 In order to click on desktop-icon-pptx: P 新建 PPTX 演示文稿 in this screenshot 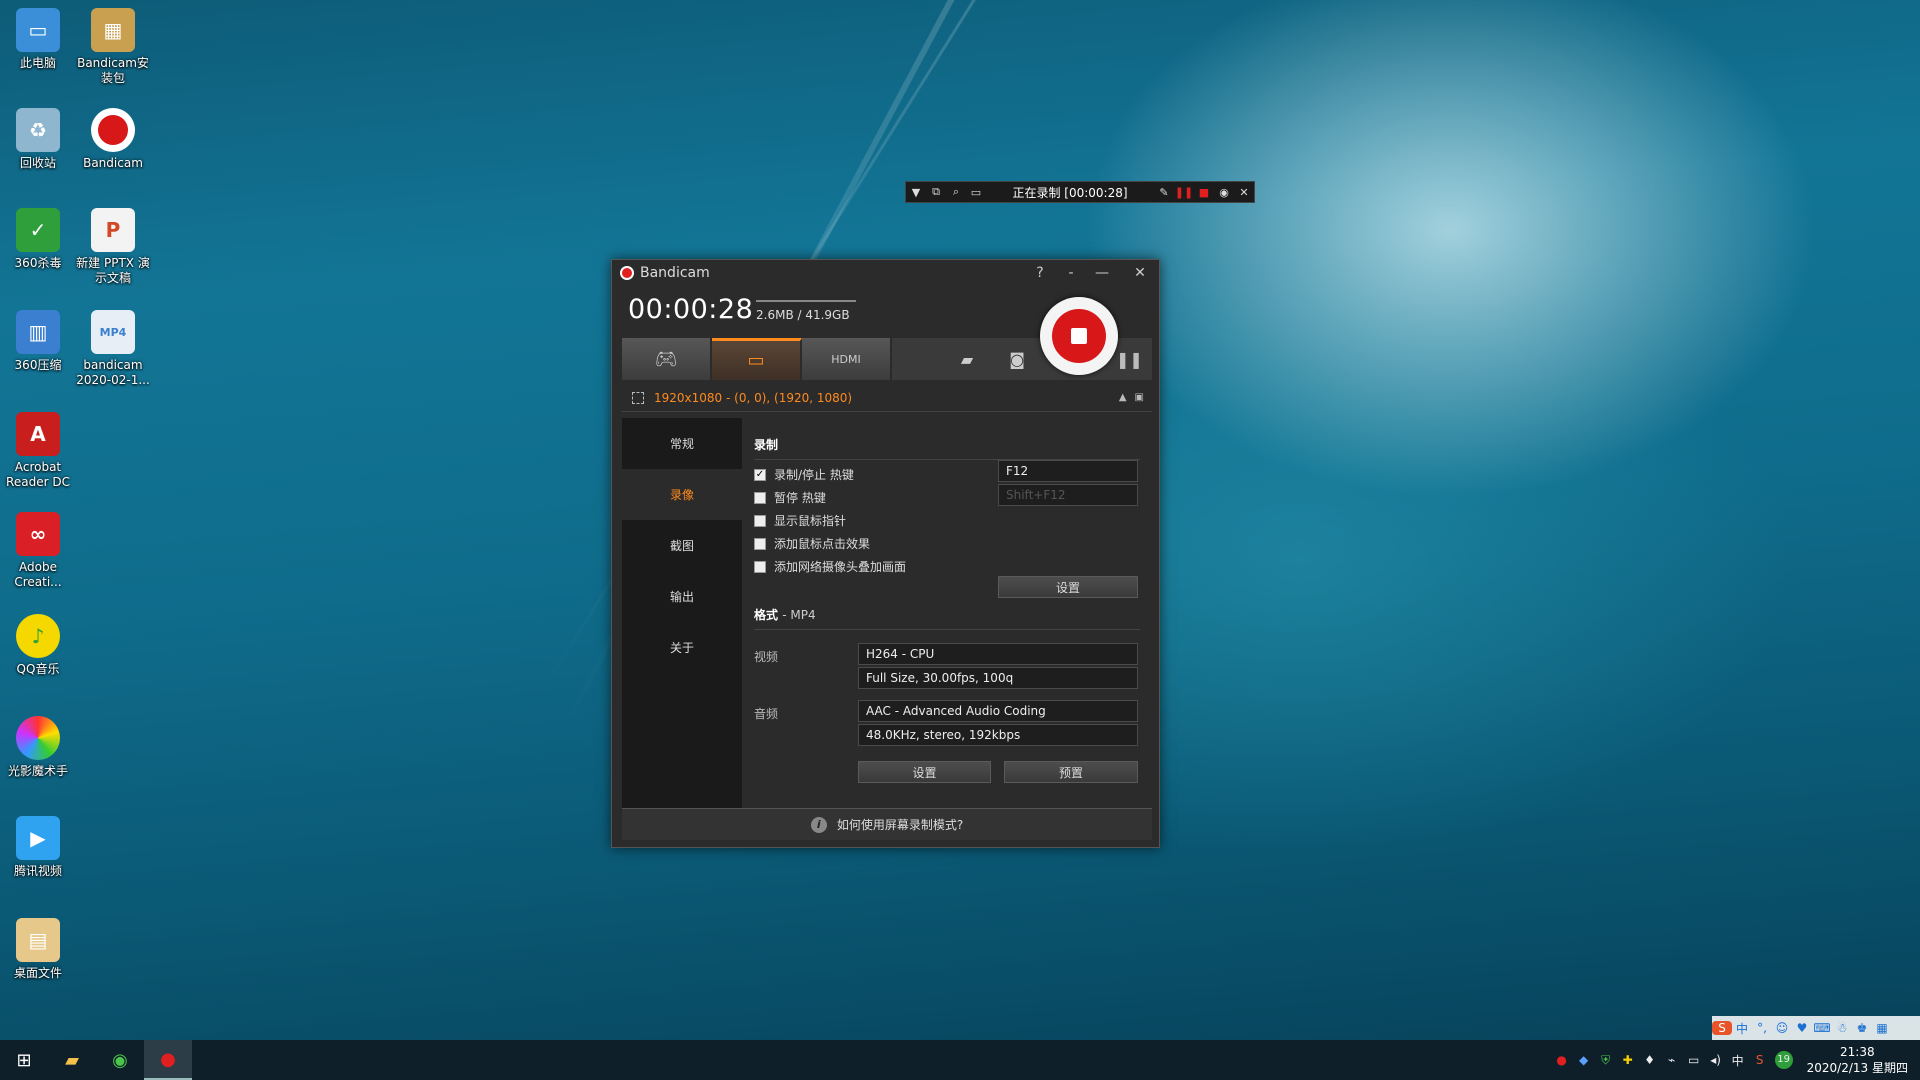, I will do `click(113, 247)`.